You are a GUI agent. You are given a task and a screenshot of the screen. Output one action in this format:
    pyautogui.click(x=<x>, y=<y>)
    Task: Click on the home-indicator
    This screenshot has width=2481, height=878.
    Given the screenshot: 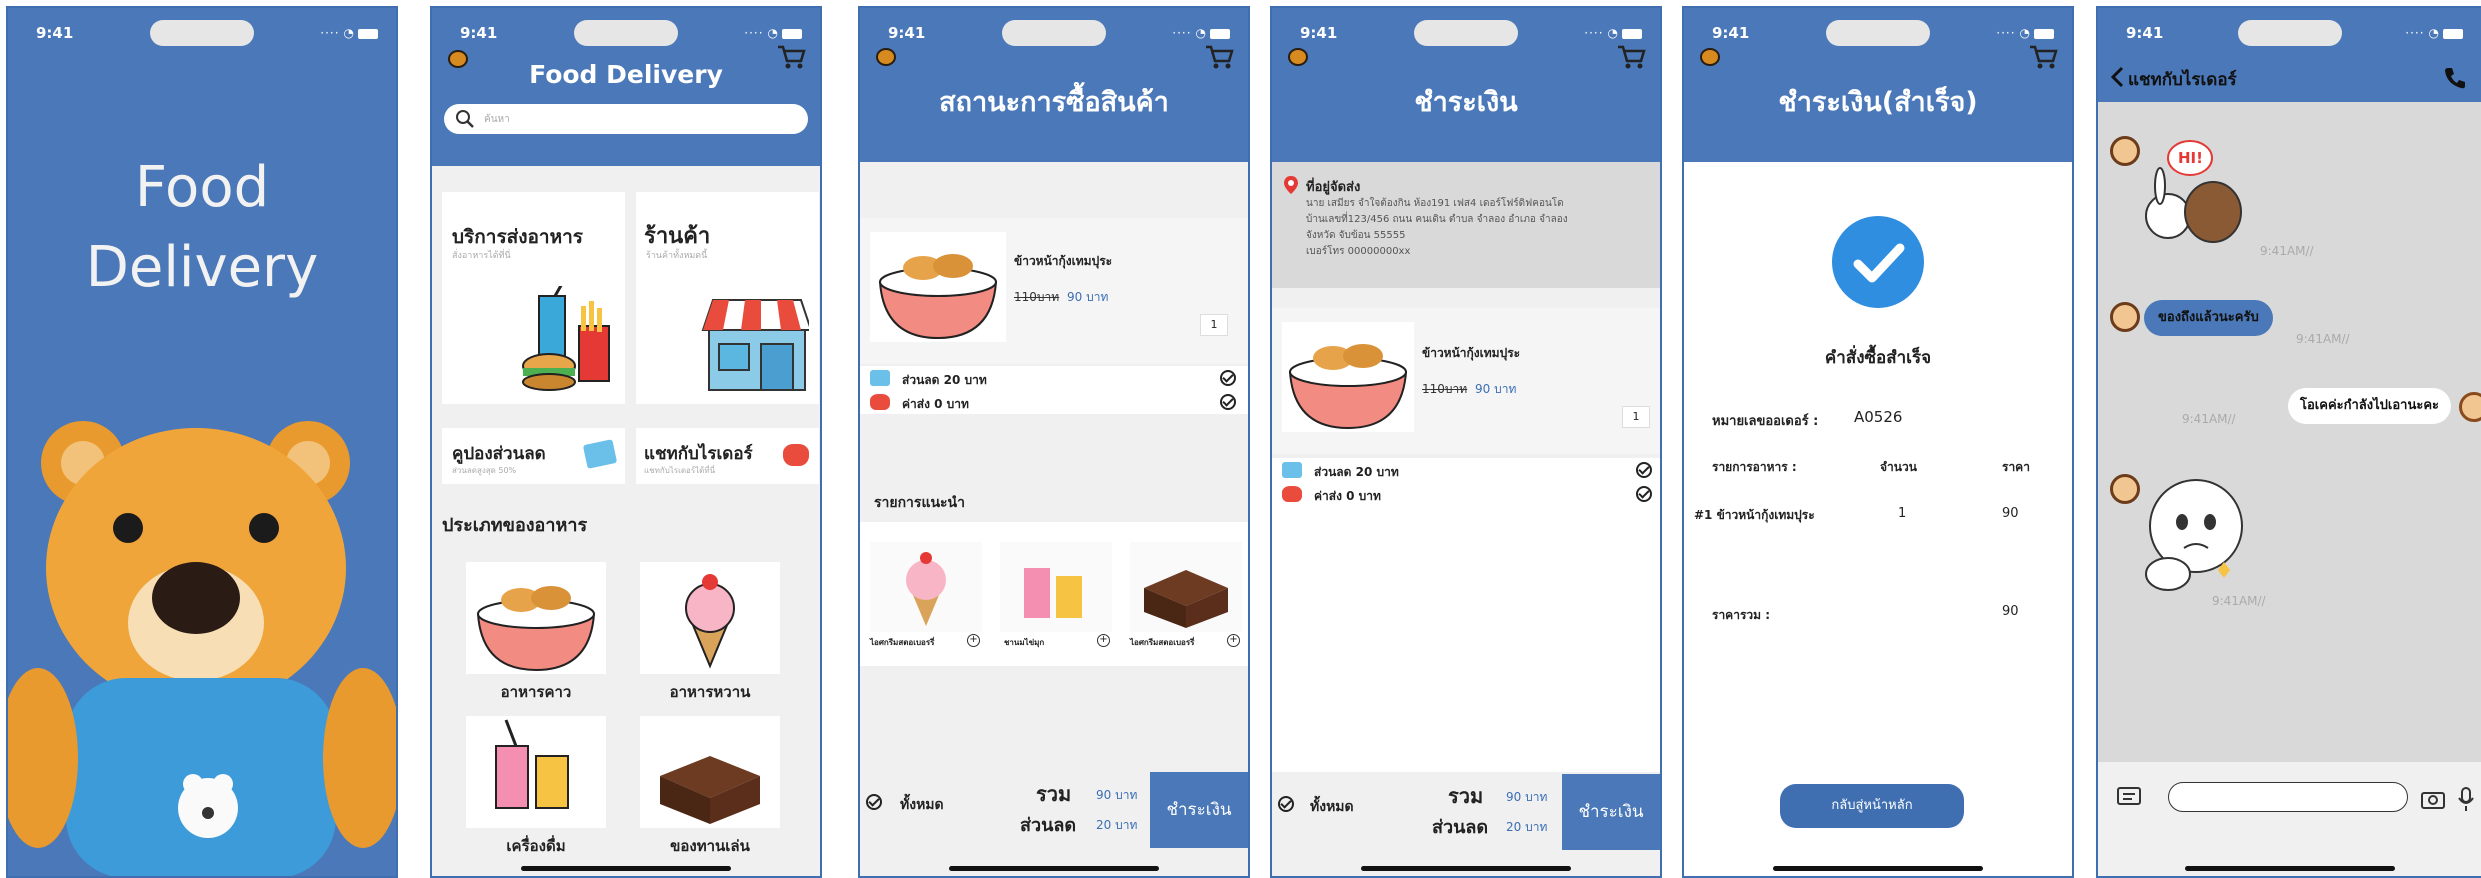 What is the action you would take?
    pyautogui.click(x=1054, y=868)
    